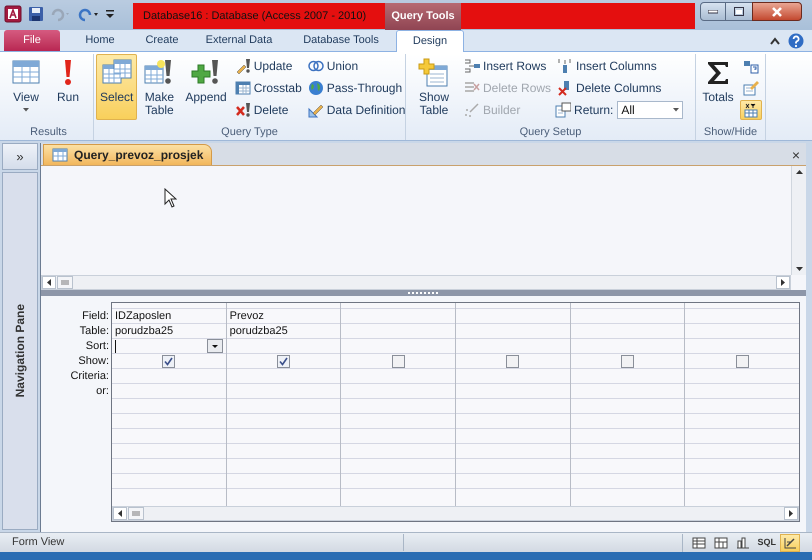  I want to click on field-value: Prevoz, so click(247, 316).